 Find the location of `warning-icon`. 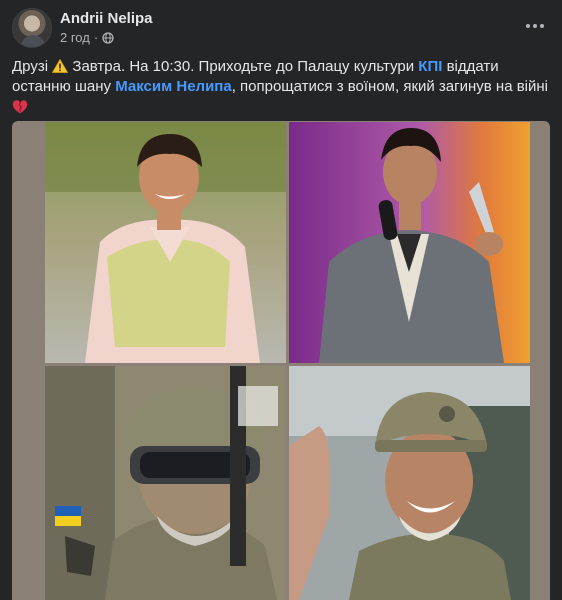

warning-icon is located at coordinates (60, 66).